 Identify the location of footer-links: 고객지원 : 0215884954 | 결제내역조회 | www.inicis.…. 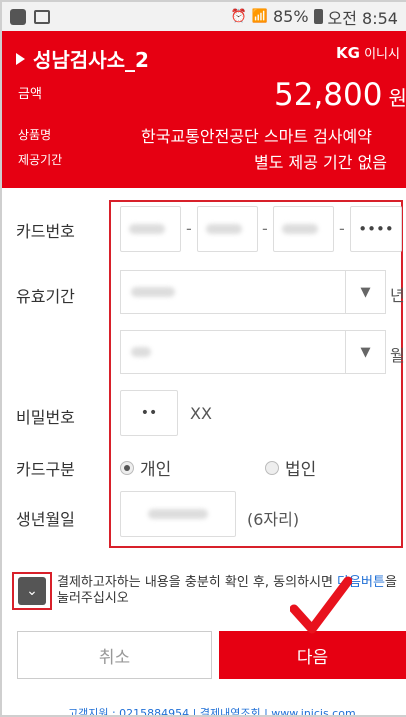
(212, 711).